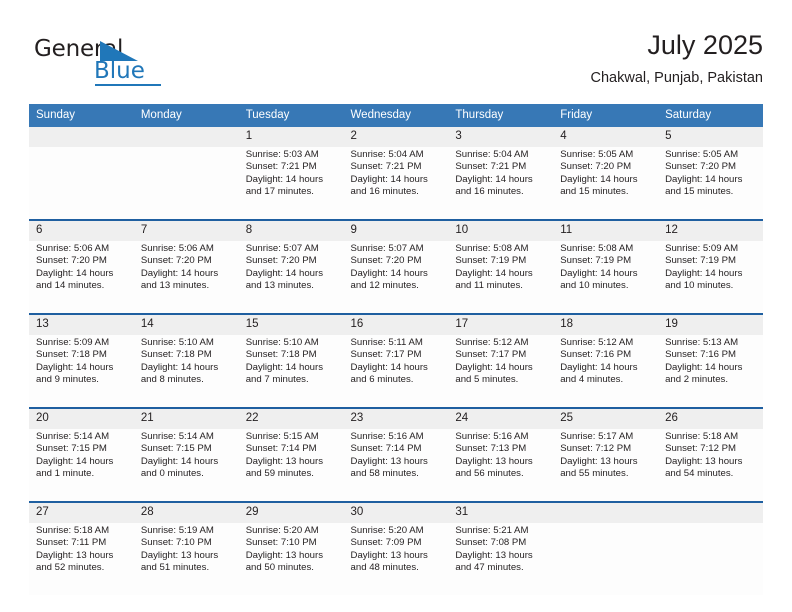  What do you see at coordinates (291, 325) in the screenshot?
I see `day-number: 15` at bounding box center [291, 325].